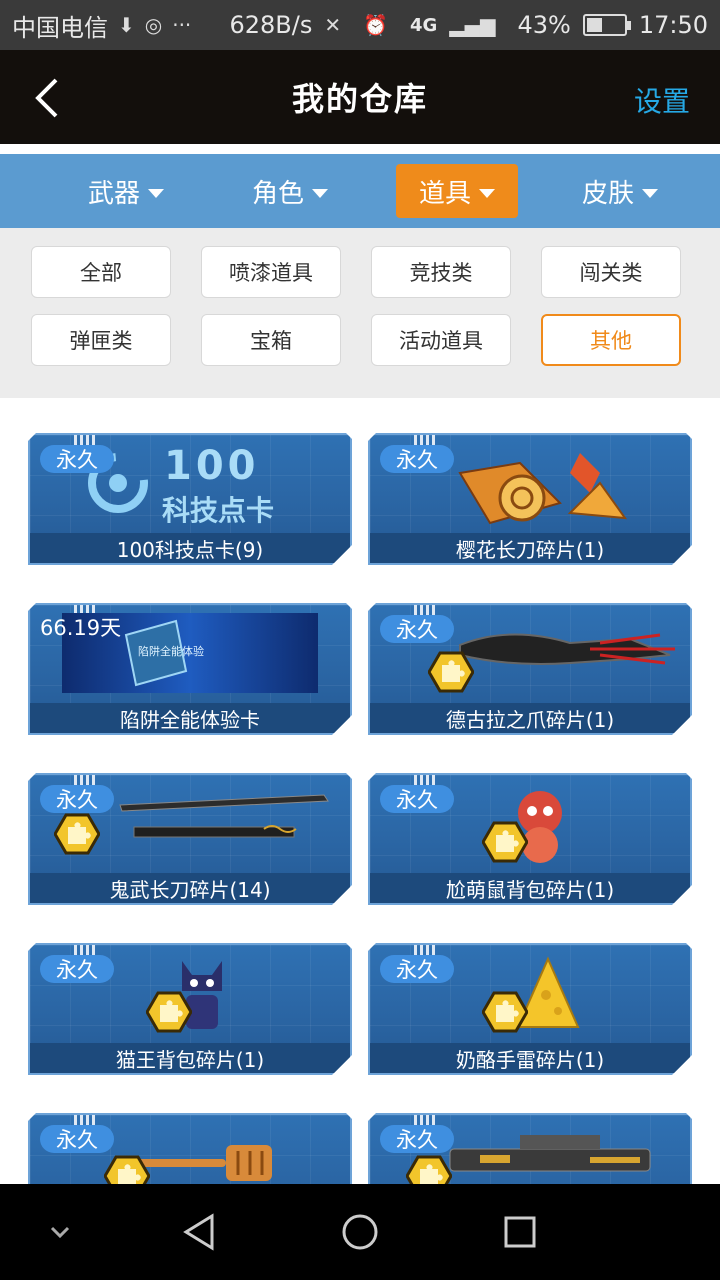  I want to click on item-card: 永久 德古拉之爪碎片(1), so click(530, 669).